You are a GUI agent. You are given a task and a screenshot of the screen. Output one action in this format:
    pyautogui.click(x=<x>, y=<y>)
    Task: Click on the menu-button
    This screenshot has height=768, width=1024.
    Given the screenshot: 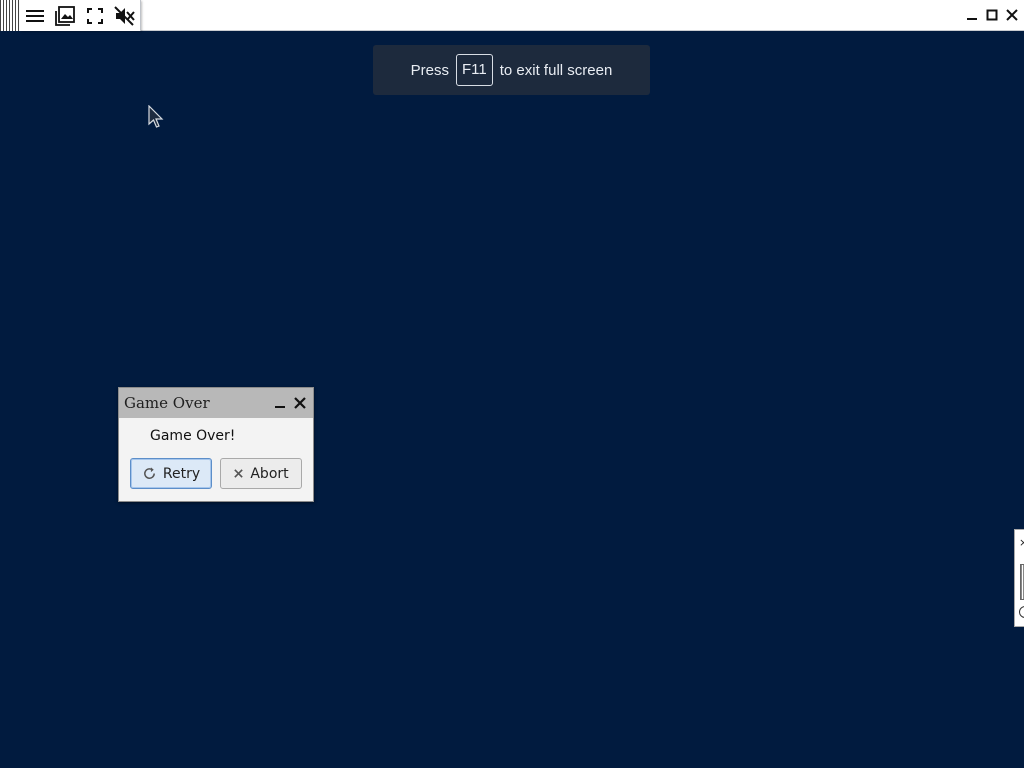 What is the action you would take?
    pyautogui.click(x=35, y=15)
    